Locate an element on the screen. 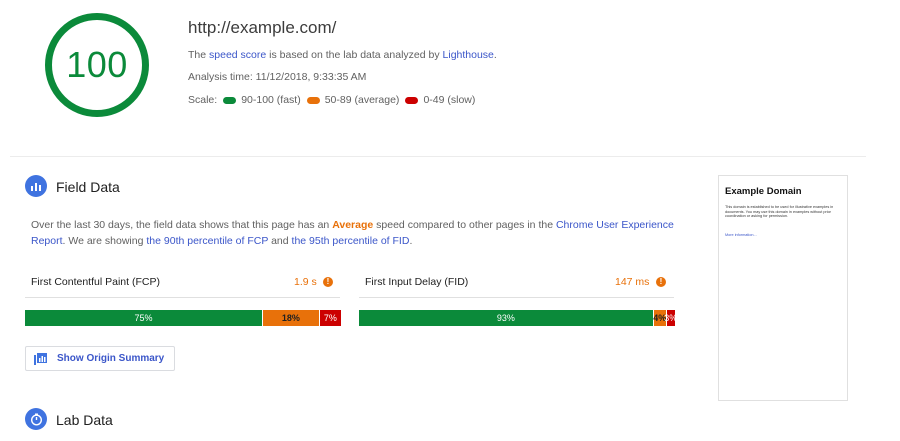  section-divider is located at coordinates (438, 156).